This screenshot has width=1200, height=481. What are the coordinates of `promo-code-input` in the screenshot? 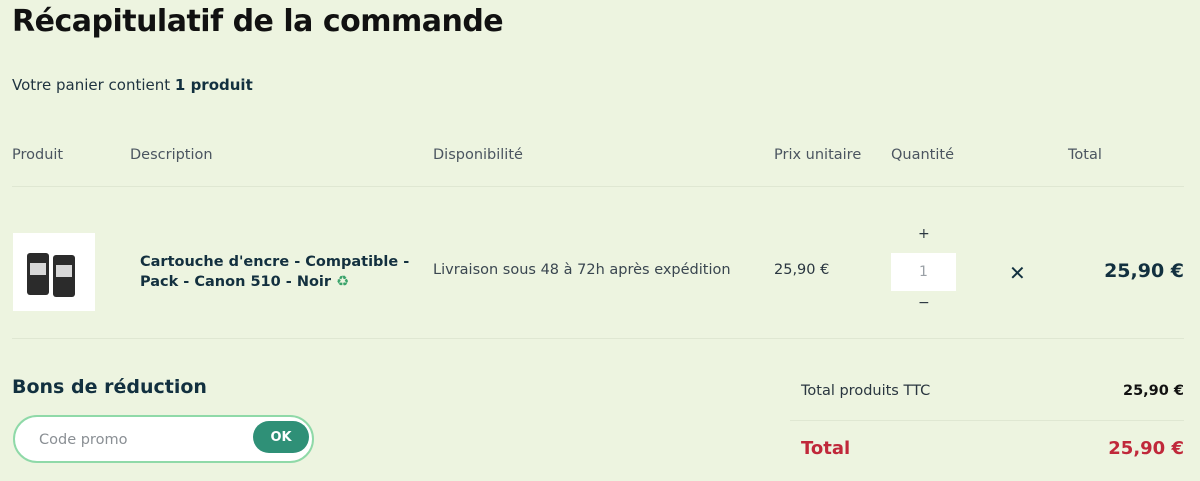 It's located at (144, 440).